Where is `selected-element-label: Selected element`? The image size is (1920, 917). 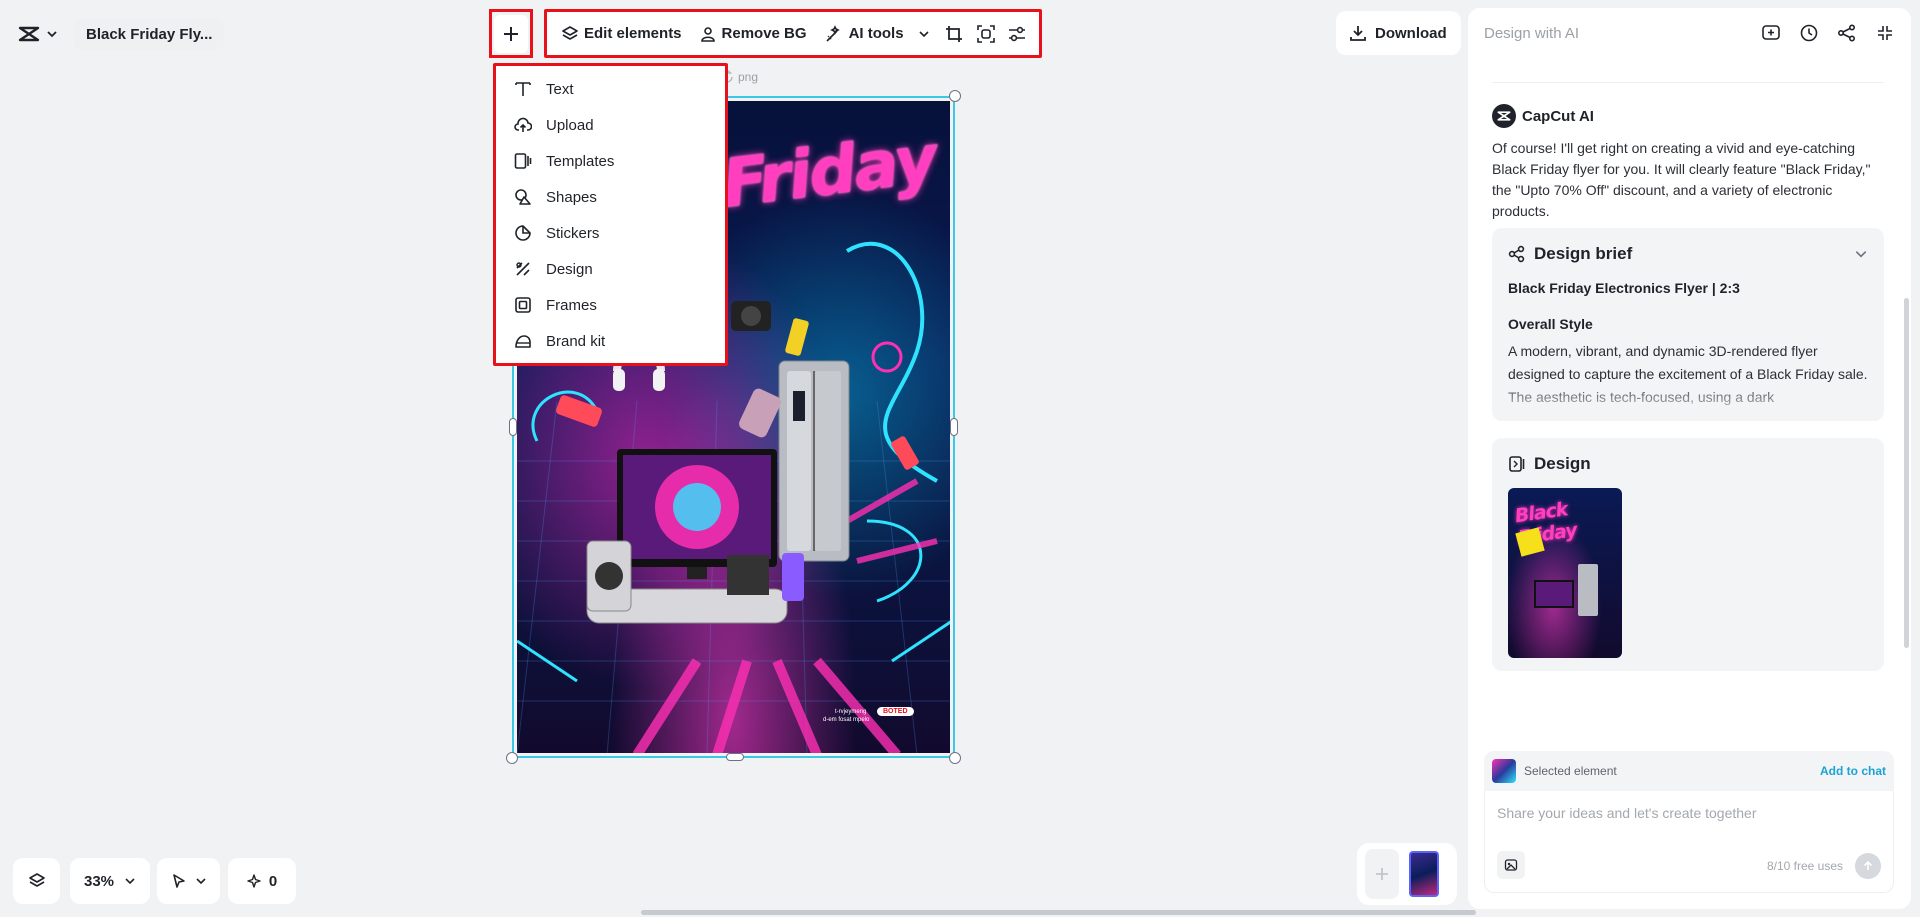
selected-element-label: Selected element is located at coordinates (1570, 771).